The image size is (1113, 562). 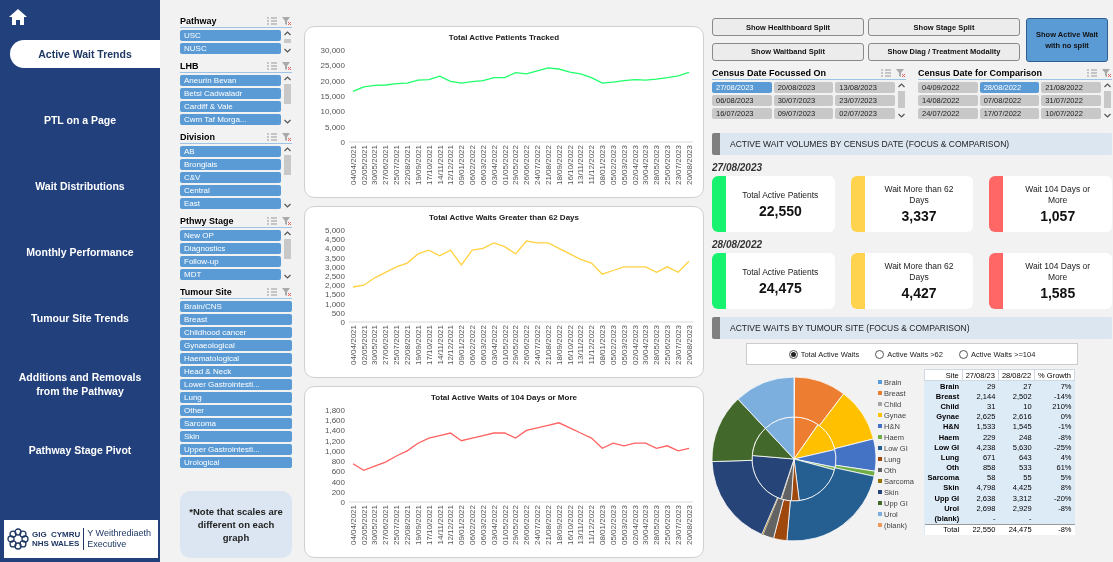 I want to click on axis-tick-label: 4,500, so click(x=334, y=240).